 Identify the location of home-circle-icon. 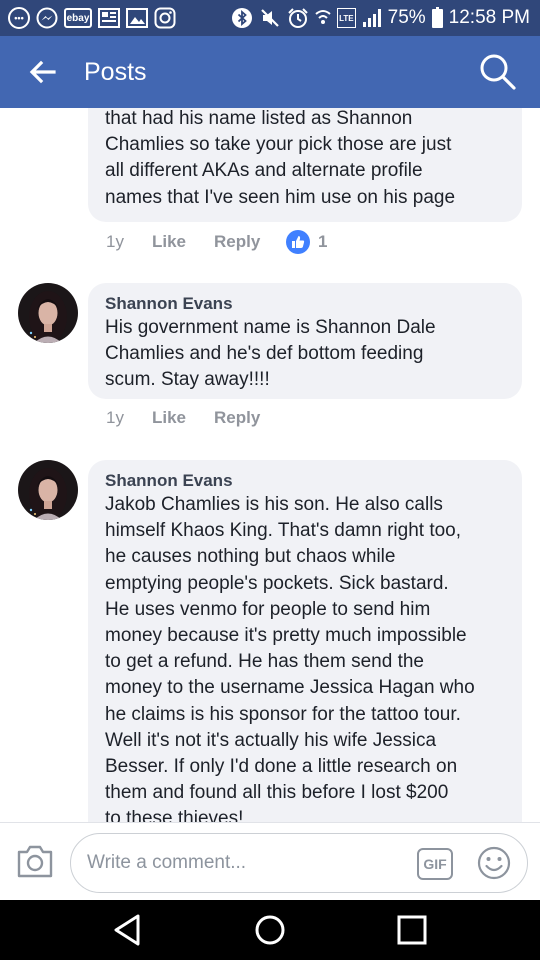
(270, 930).